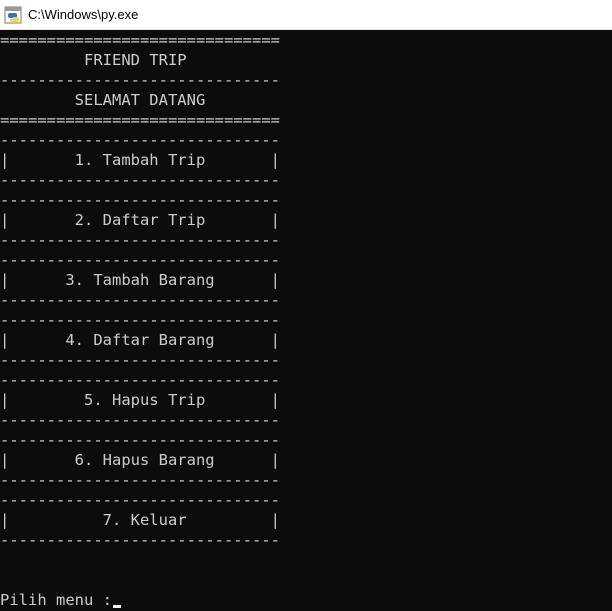  Describe the element at coordinates (83, 14) in the screenshot. I see `window-title: C:\Windows\py.exe` at that location.